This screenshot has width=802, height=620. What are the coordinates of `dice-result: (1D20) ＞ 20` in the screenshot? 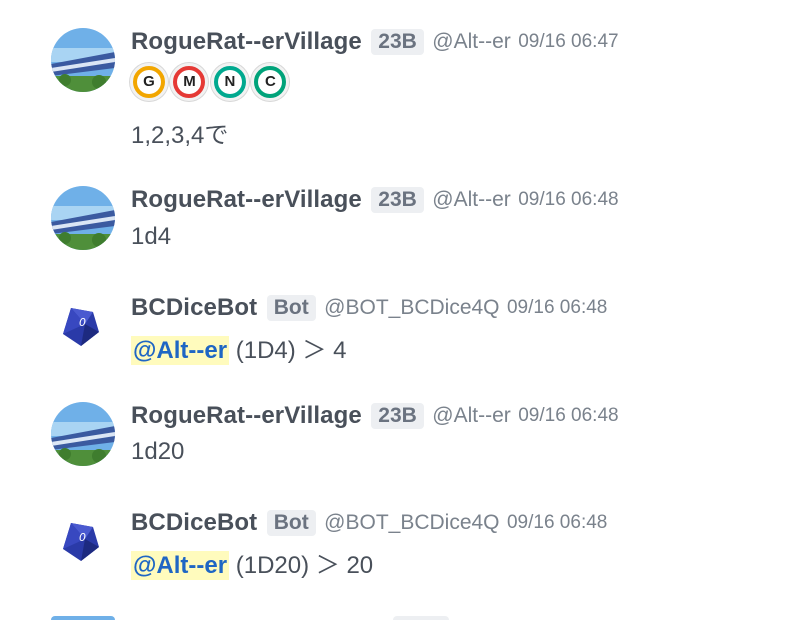 It's located at (301, 565).